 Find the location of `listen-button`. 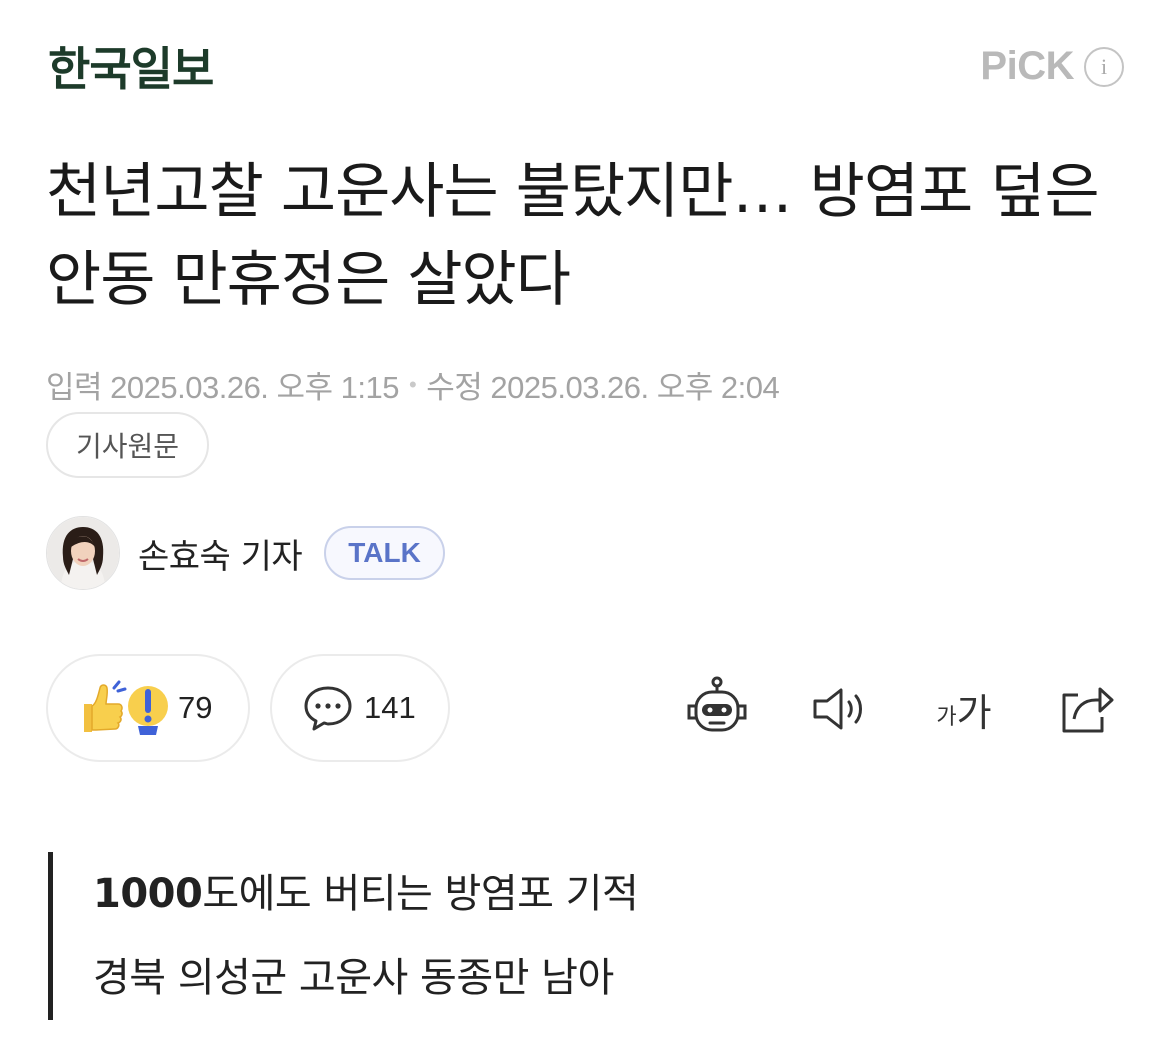

listen-button is located at coordinates (841, 709).